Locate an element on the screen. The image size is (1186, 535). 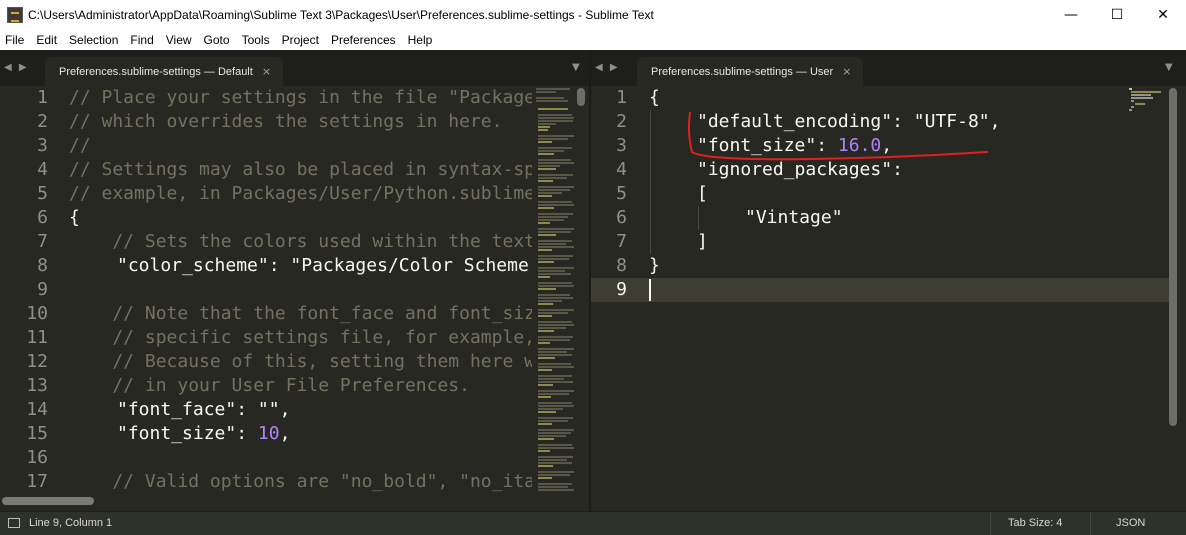
json-key: "color_scheme" is located at coordinates (193, 265).